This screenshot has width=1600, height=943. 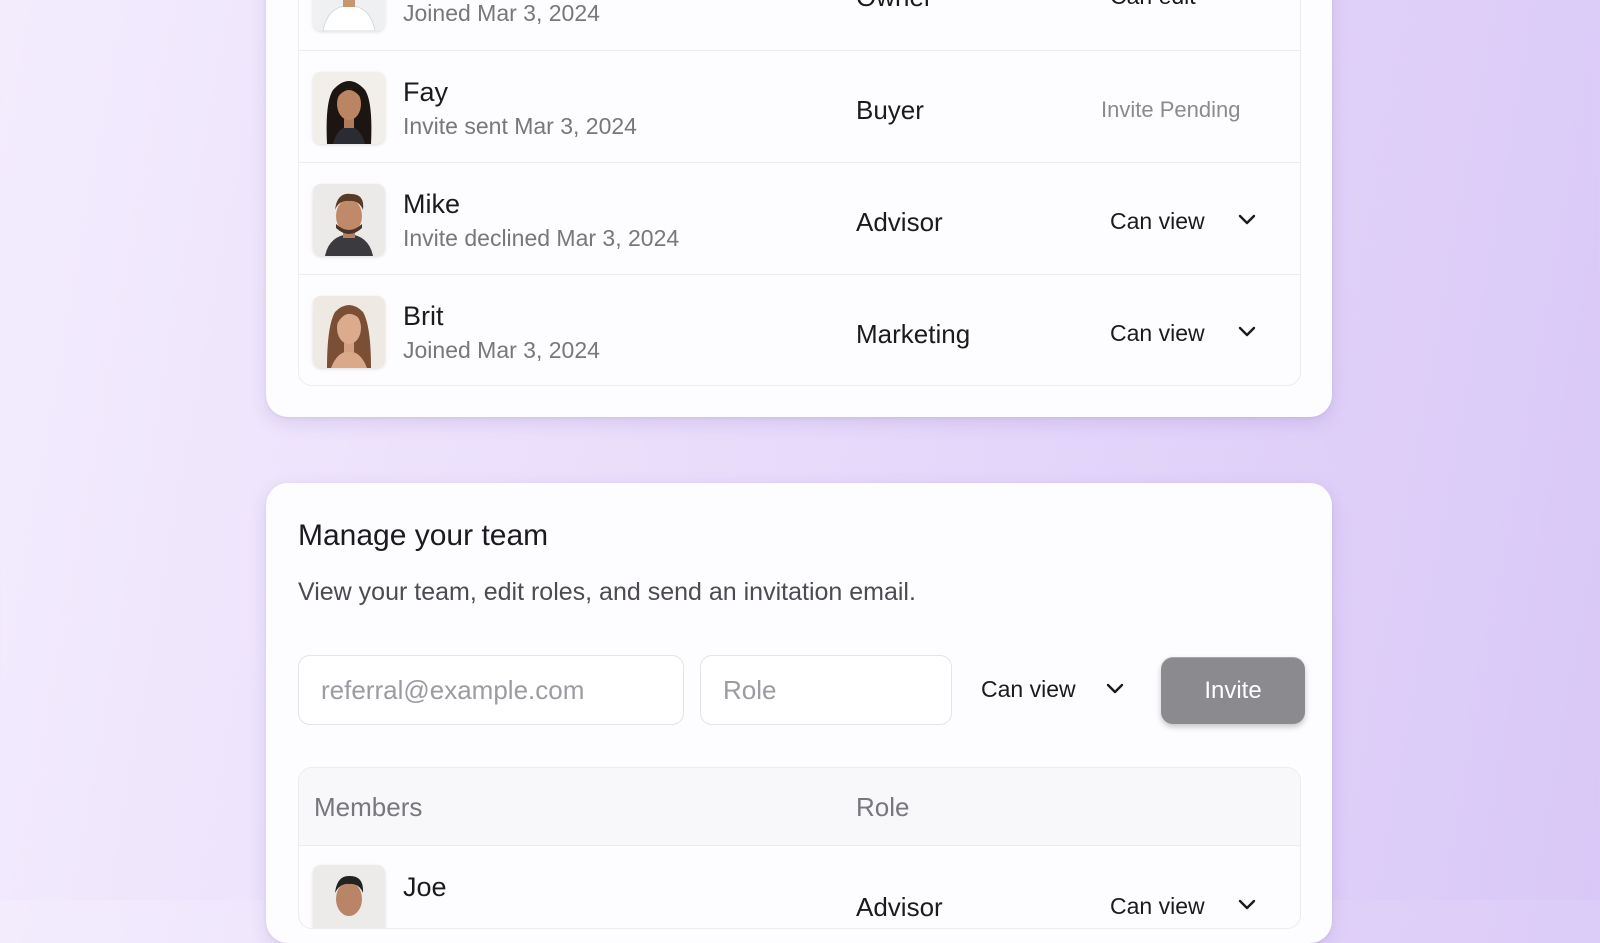 What do you see at coordinates (890, 110) in the screenshot?
I see `member-role: Buyer` at bounding box center [890, 110].